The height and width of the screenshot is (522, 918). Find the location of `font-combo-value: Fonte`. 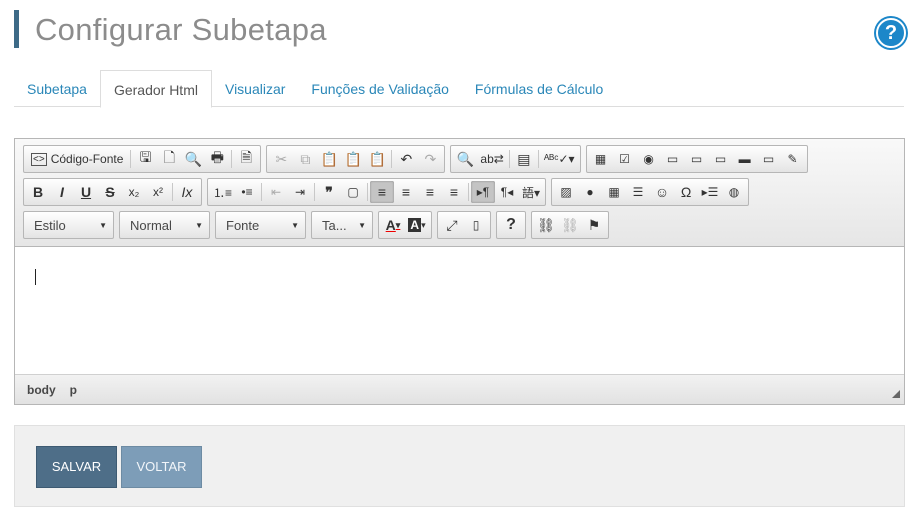

font-combo-value: Fonte is located at coordinates (243, 225).